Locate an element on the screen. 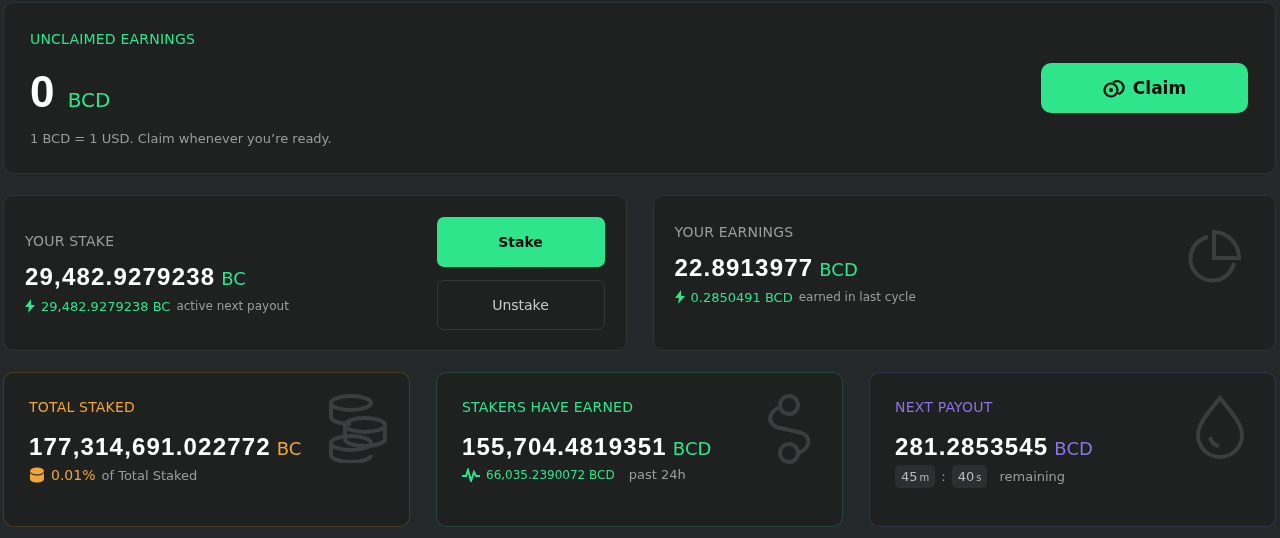 The width and height of the screenshot is (1280, 538). minutes-value: 45 m is located at coordinates (915, 476).